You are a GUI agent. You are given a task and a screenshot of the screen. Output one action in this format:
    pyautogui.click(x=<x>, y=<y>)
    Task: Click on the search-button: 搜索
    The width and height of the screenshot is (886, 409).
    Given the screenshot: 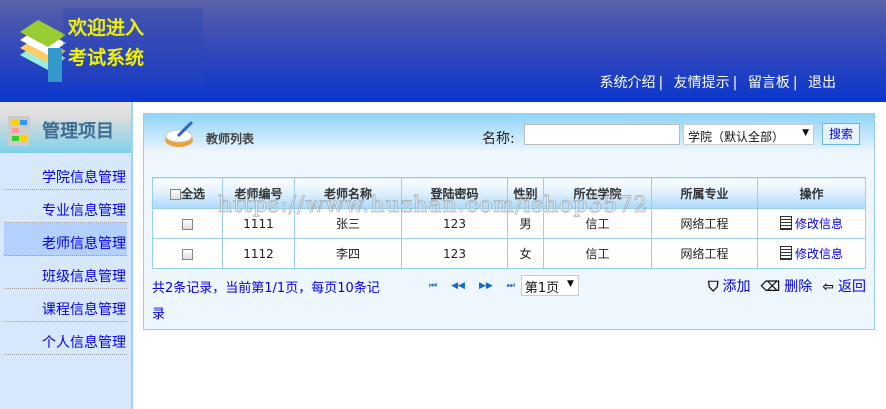 What is the action you would take?
    pyautogui.click(x=841, y=134)
    